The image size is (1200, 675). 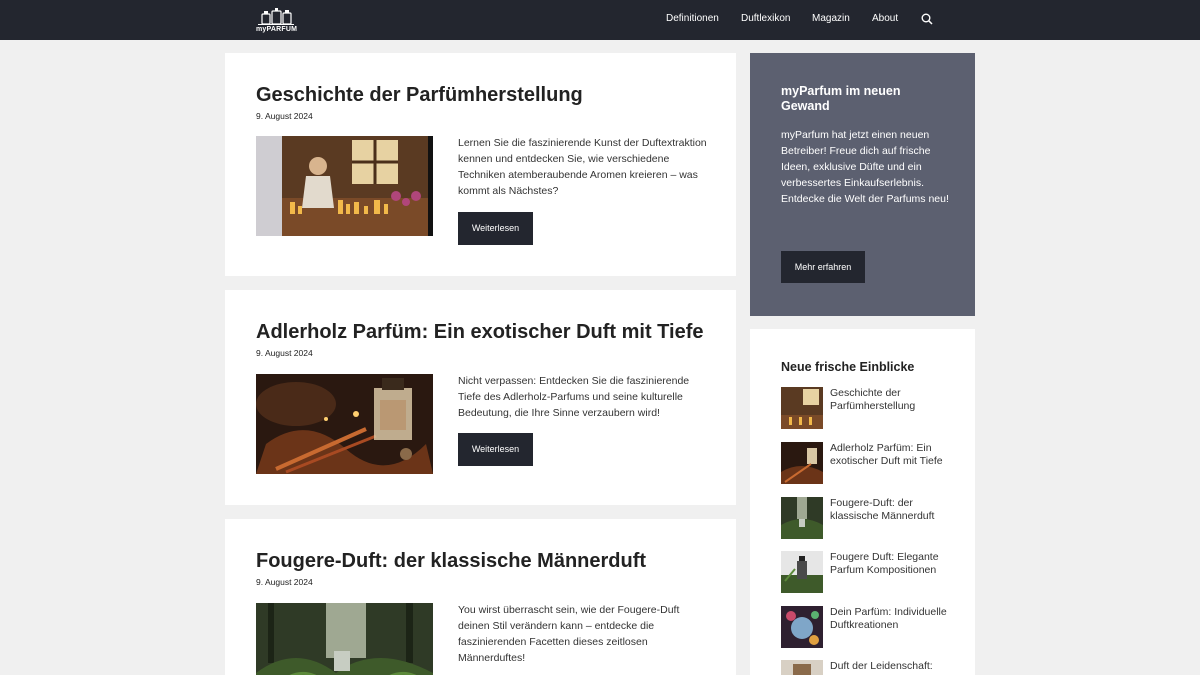 I want to click on recent-post-item: Dein Parfüm: Individuelle Duftkreationen, so click(x=871, y=627).